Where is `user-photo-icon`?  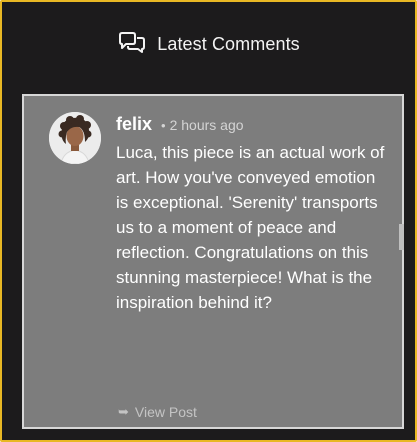 user-photo-icon is located at coordinates (75, 138).